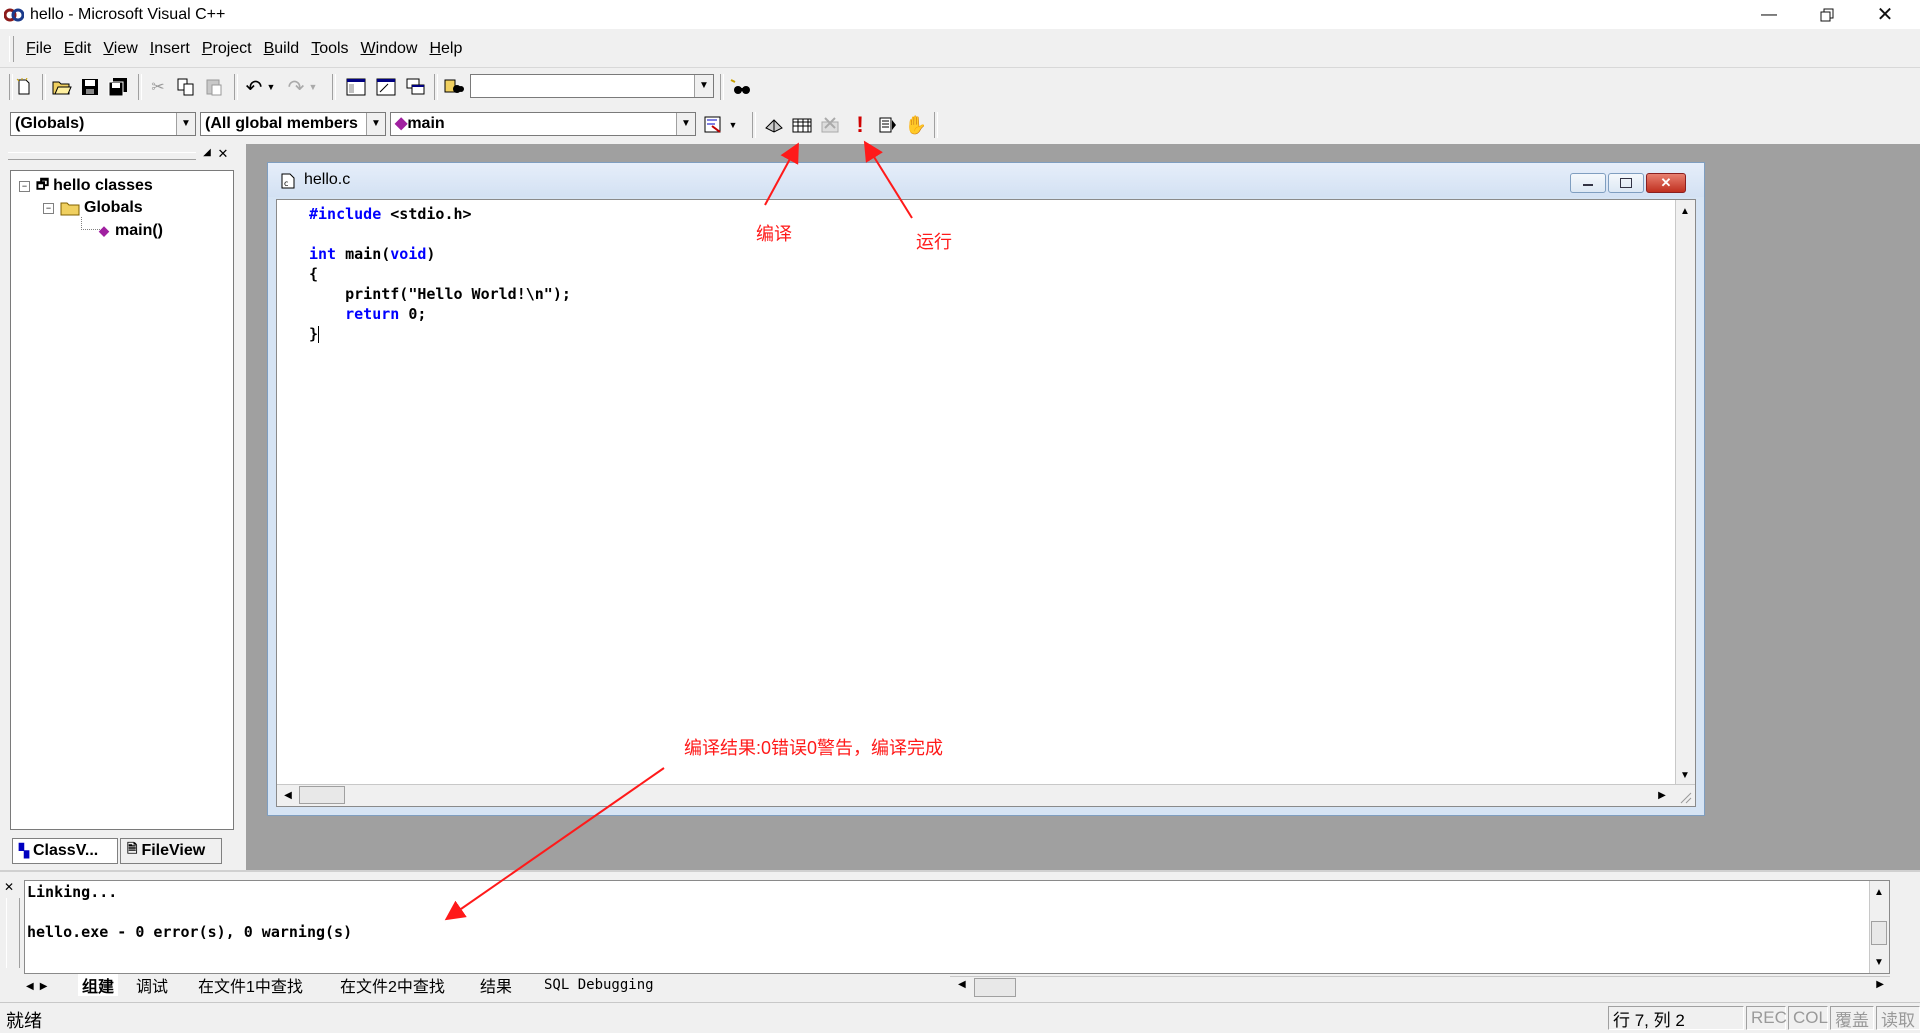  What do you see at coordinates (323, 254) in the screenshot?
I see `keyword: int` at bounding box center [323, 254].